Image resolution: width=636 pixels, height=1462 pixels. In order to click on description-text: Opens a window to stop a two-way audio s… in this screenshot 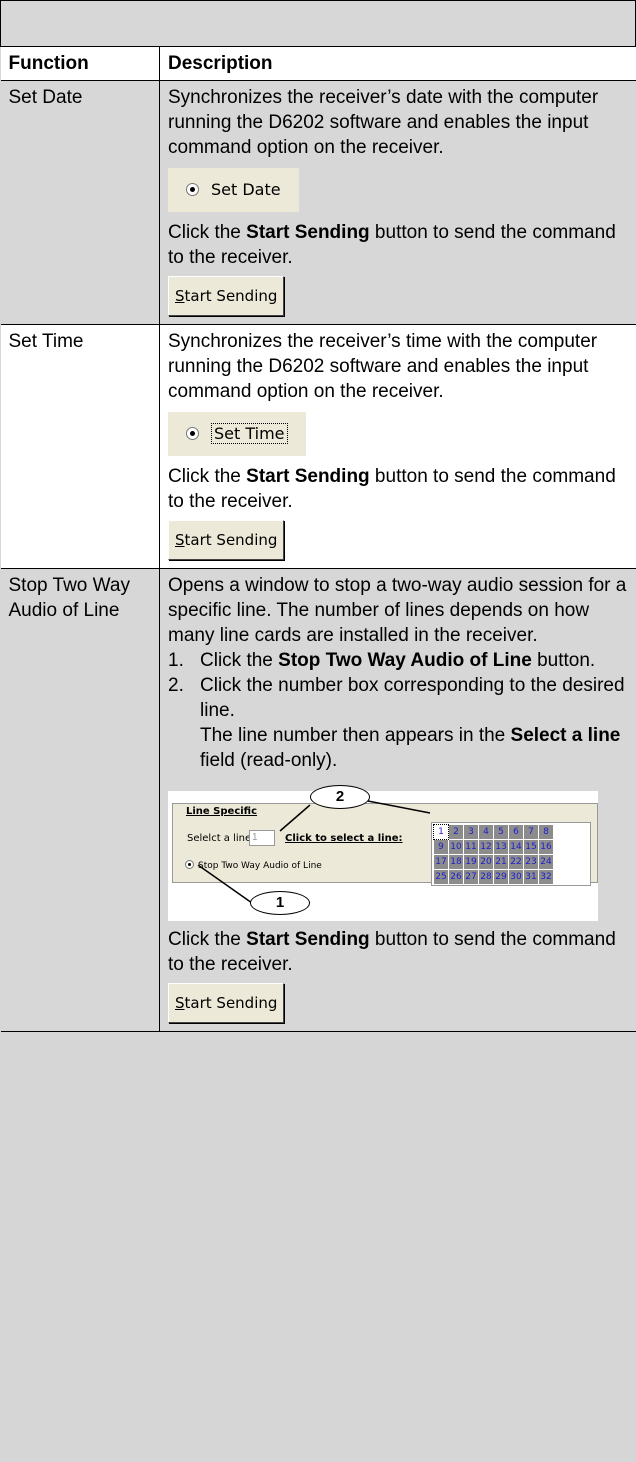, I will do `click(397, 610)`.